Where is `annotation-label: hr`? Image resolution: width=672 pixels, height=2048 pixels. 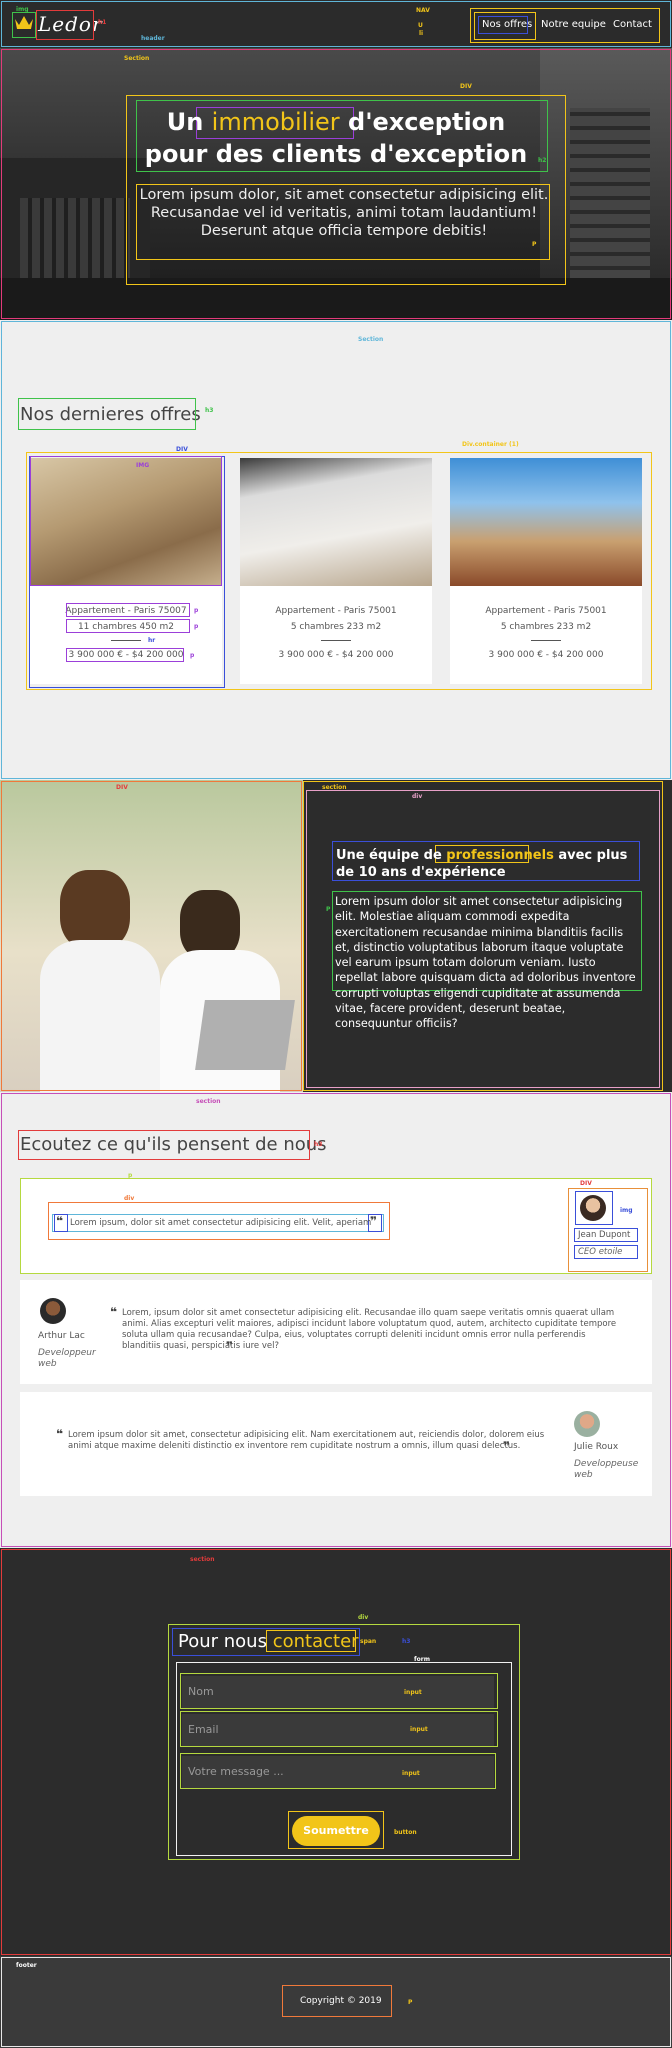 annotation-label: hr is located at coordinates (152, 640).